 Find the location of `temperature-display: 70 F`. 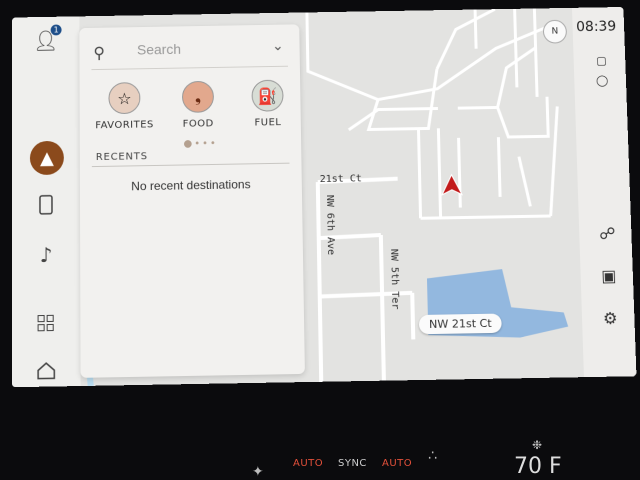

temperature-display: 70 F is located at coordinates (538, 466).